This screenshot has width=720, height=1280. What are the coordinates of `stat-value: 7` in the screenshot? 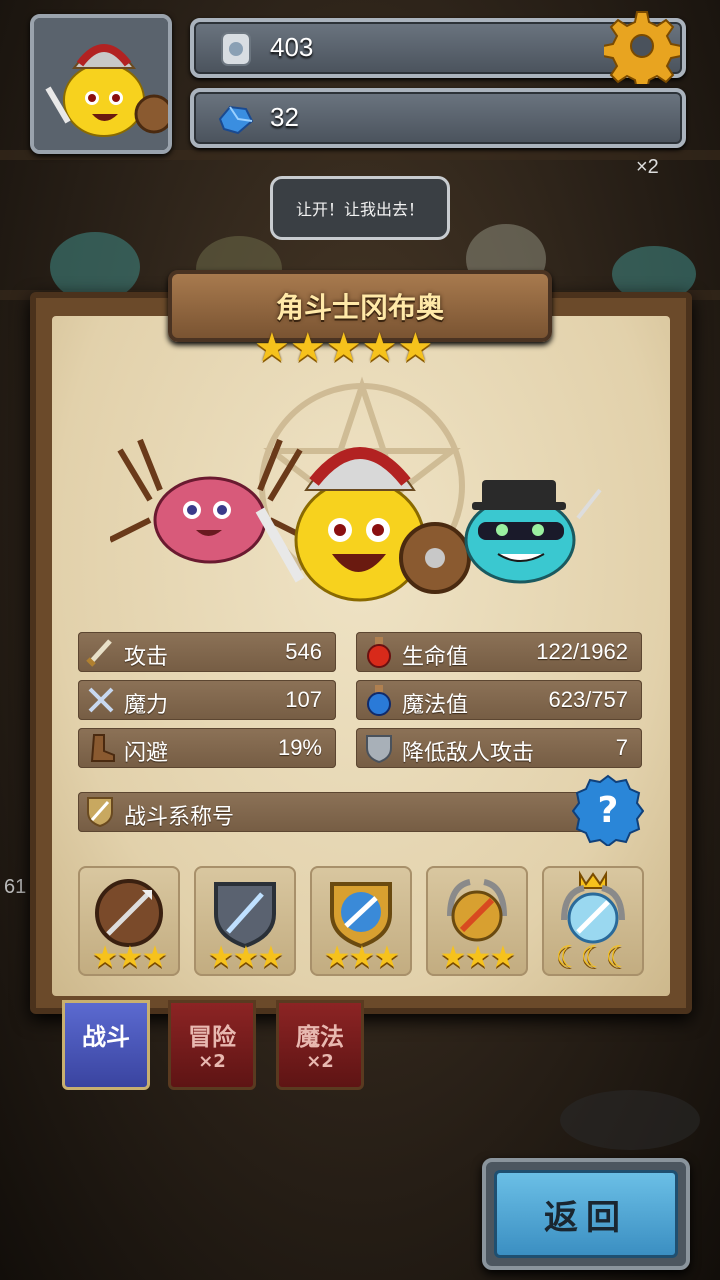 It's located at (621, 747).